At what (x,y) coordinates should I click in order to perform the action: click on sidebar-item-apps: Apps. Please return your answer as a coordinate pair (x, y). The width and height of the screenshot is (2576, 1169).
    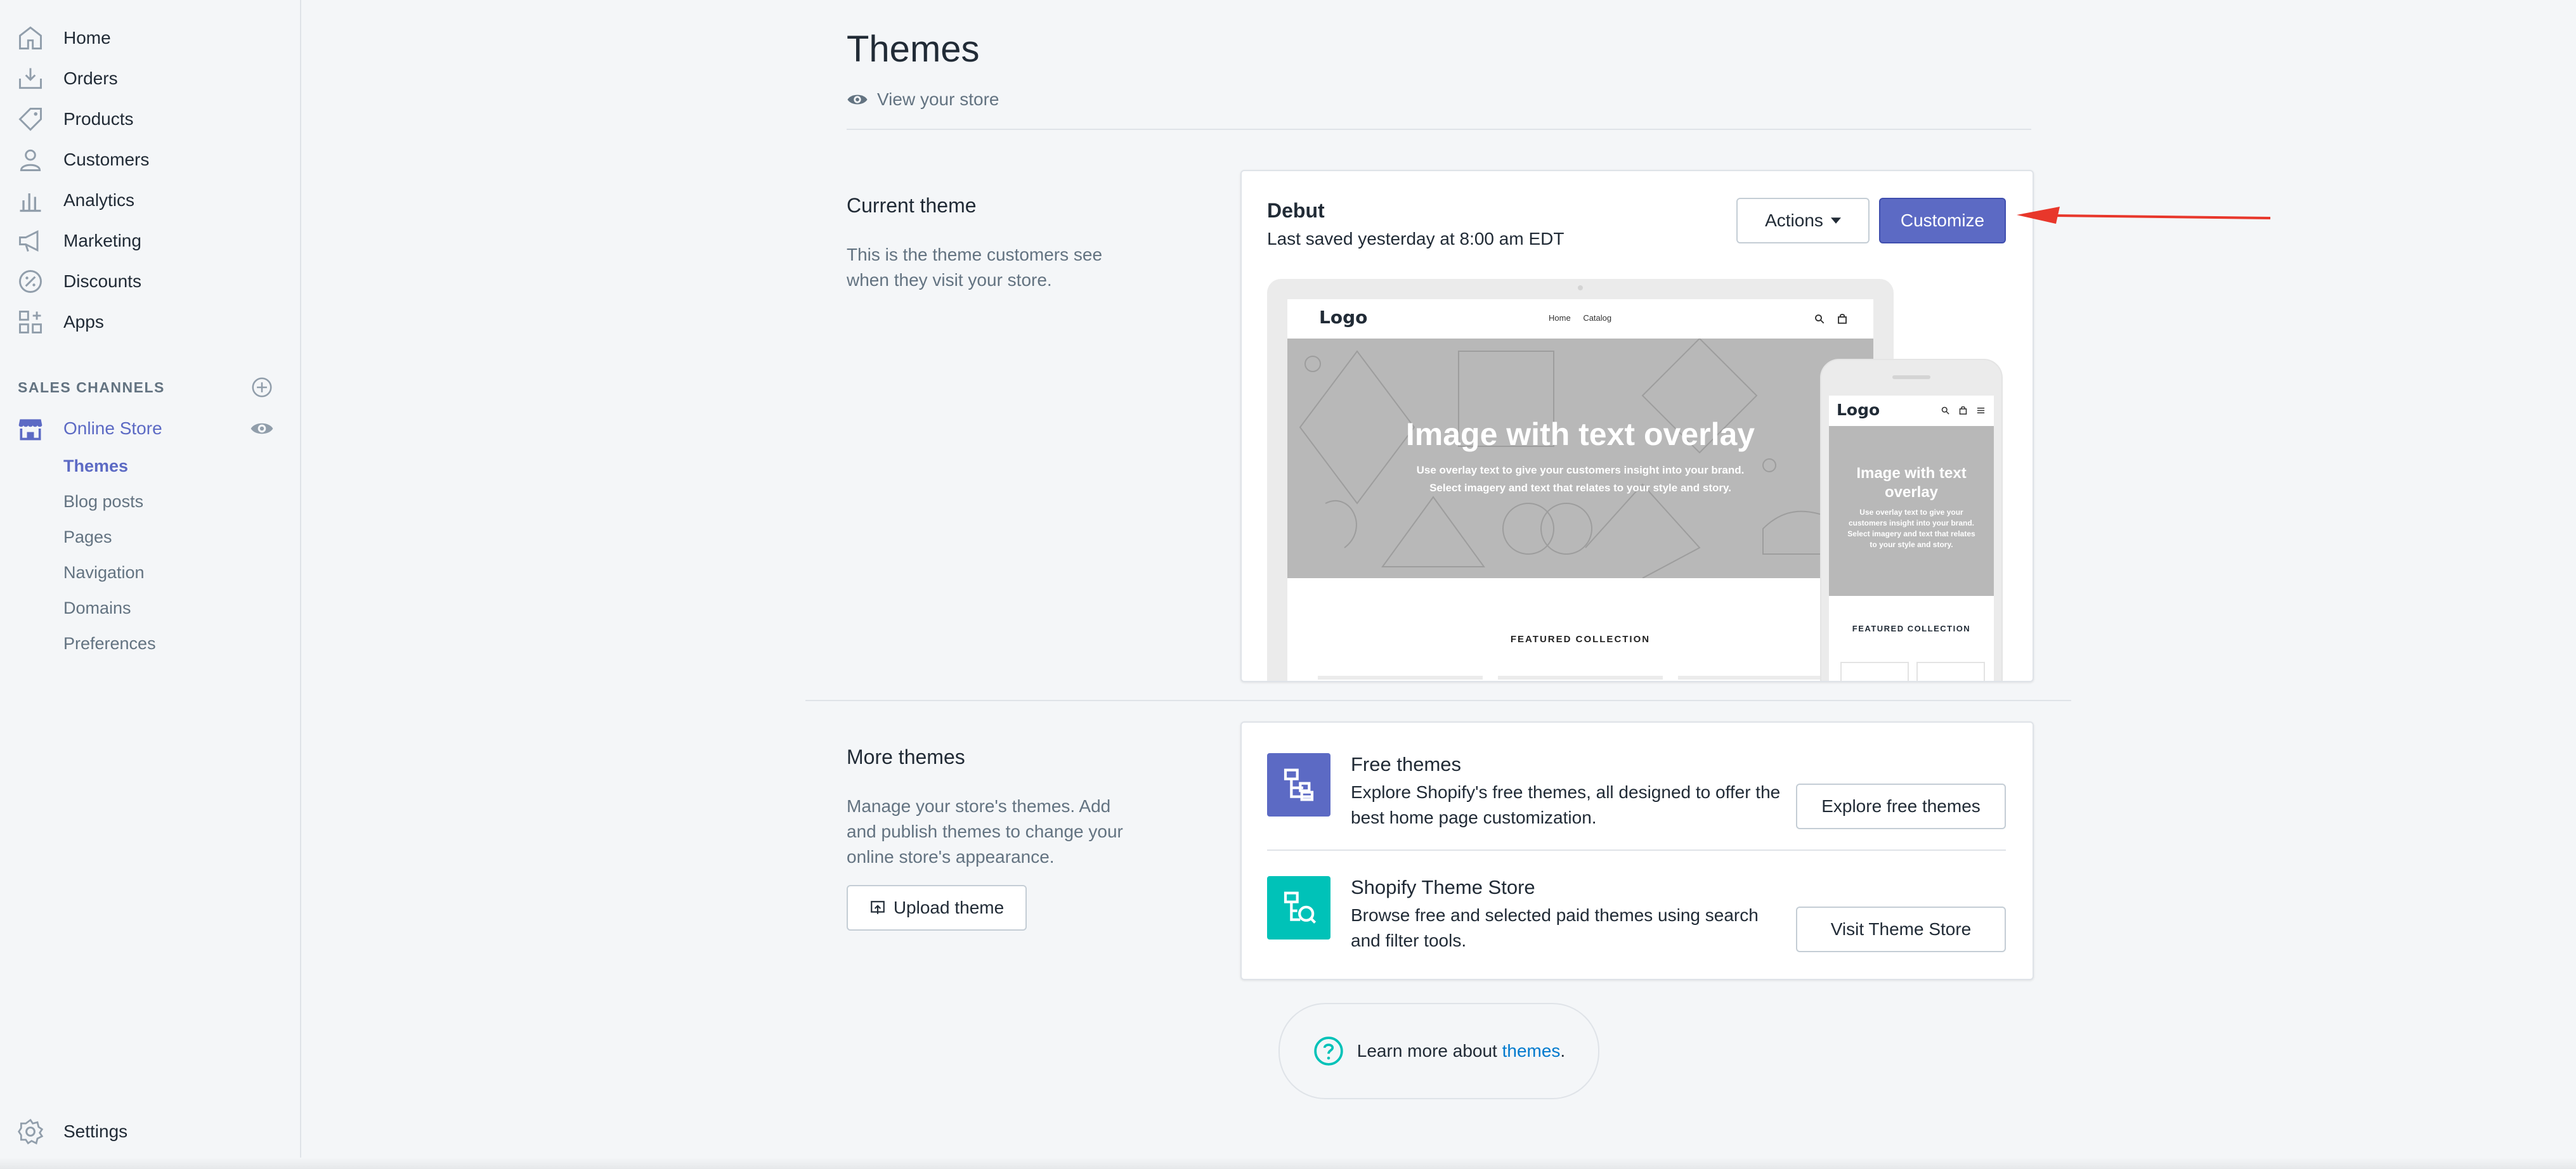
    Looking at the image, I should click on (150, 322).